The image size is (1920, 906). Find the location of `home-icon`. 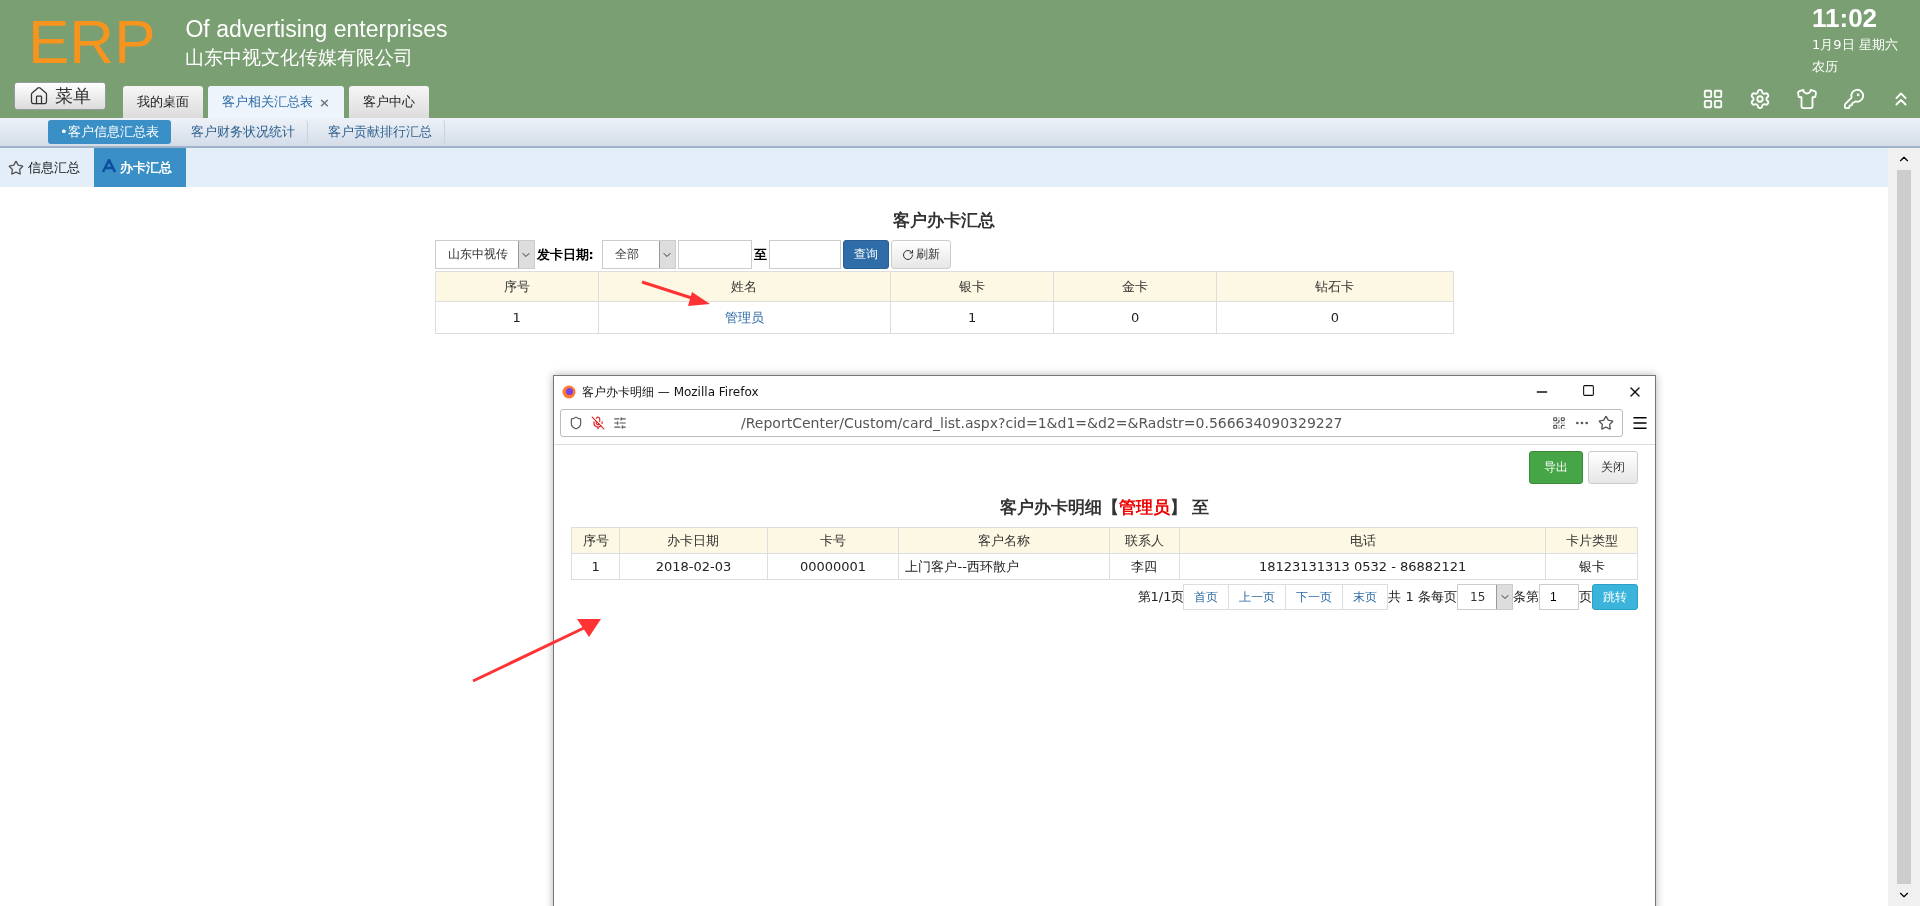

home-icon is located at coordinates (39, 96).